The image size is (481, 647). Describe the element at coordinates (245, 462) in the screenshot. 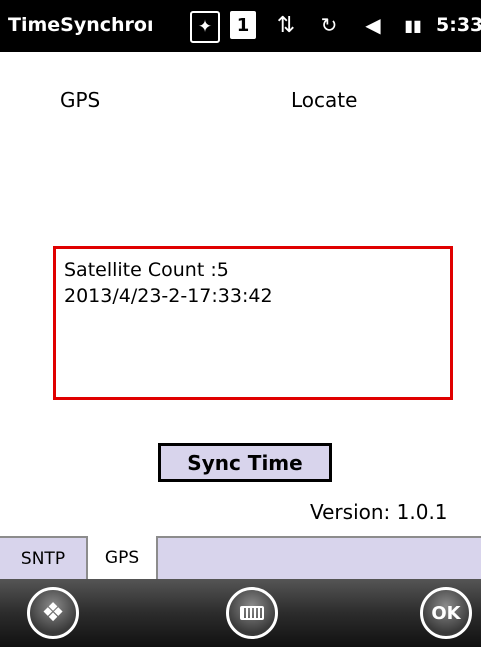

I see `sync-time-button: Sync Time` at that location.